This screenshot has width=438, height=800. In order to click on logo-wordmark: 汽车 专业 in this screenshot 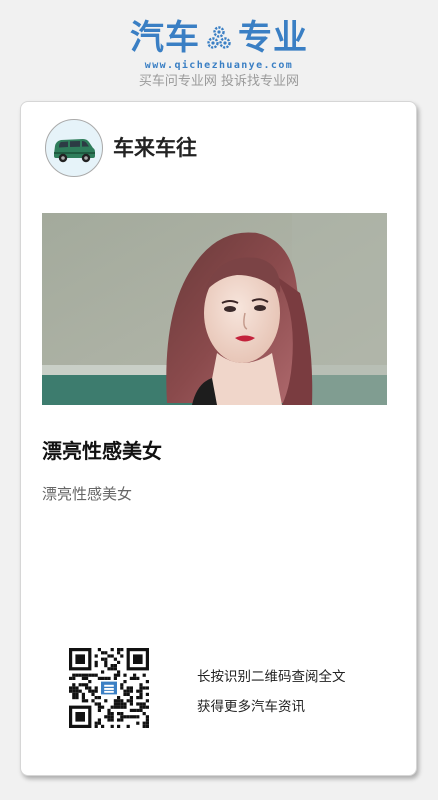, I will do `click(219, 38)`.